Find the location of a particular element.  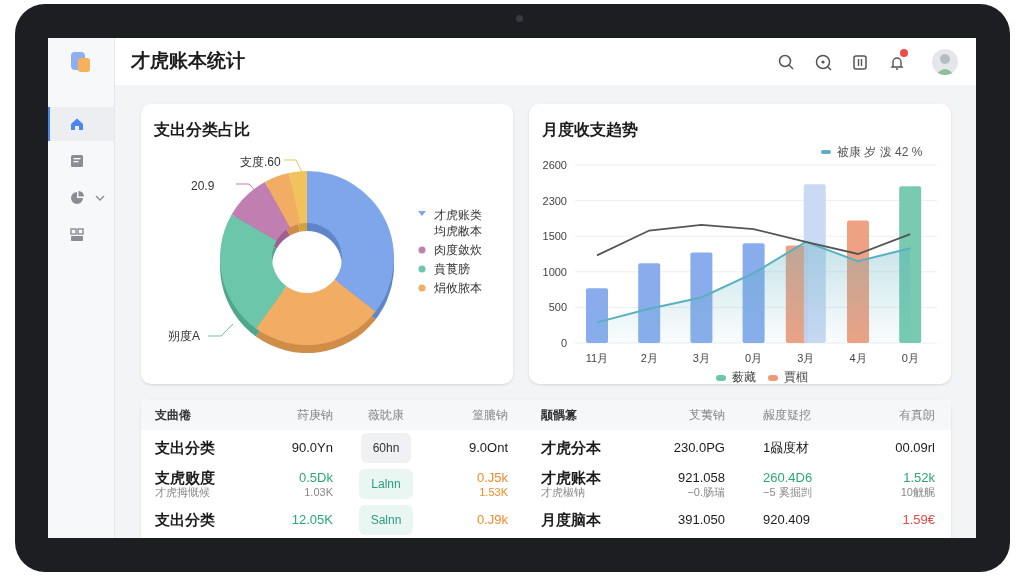

table-cell: 921.058 is located at coordinates (701, 477).